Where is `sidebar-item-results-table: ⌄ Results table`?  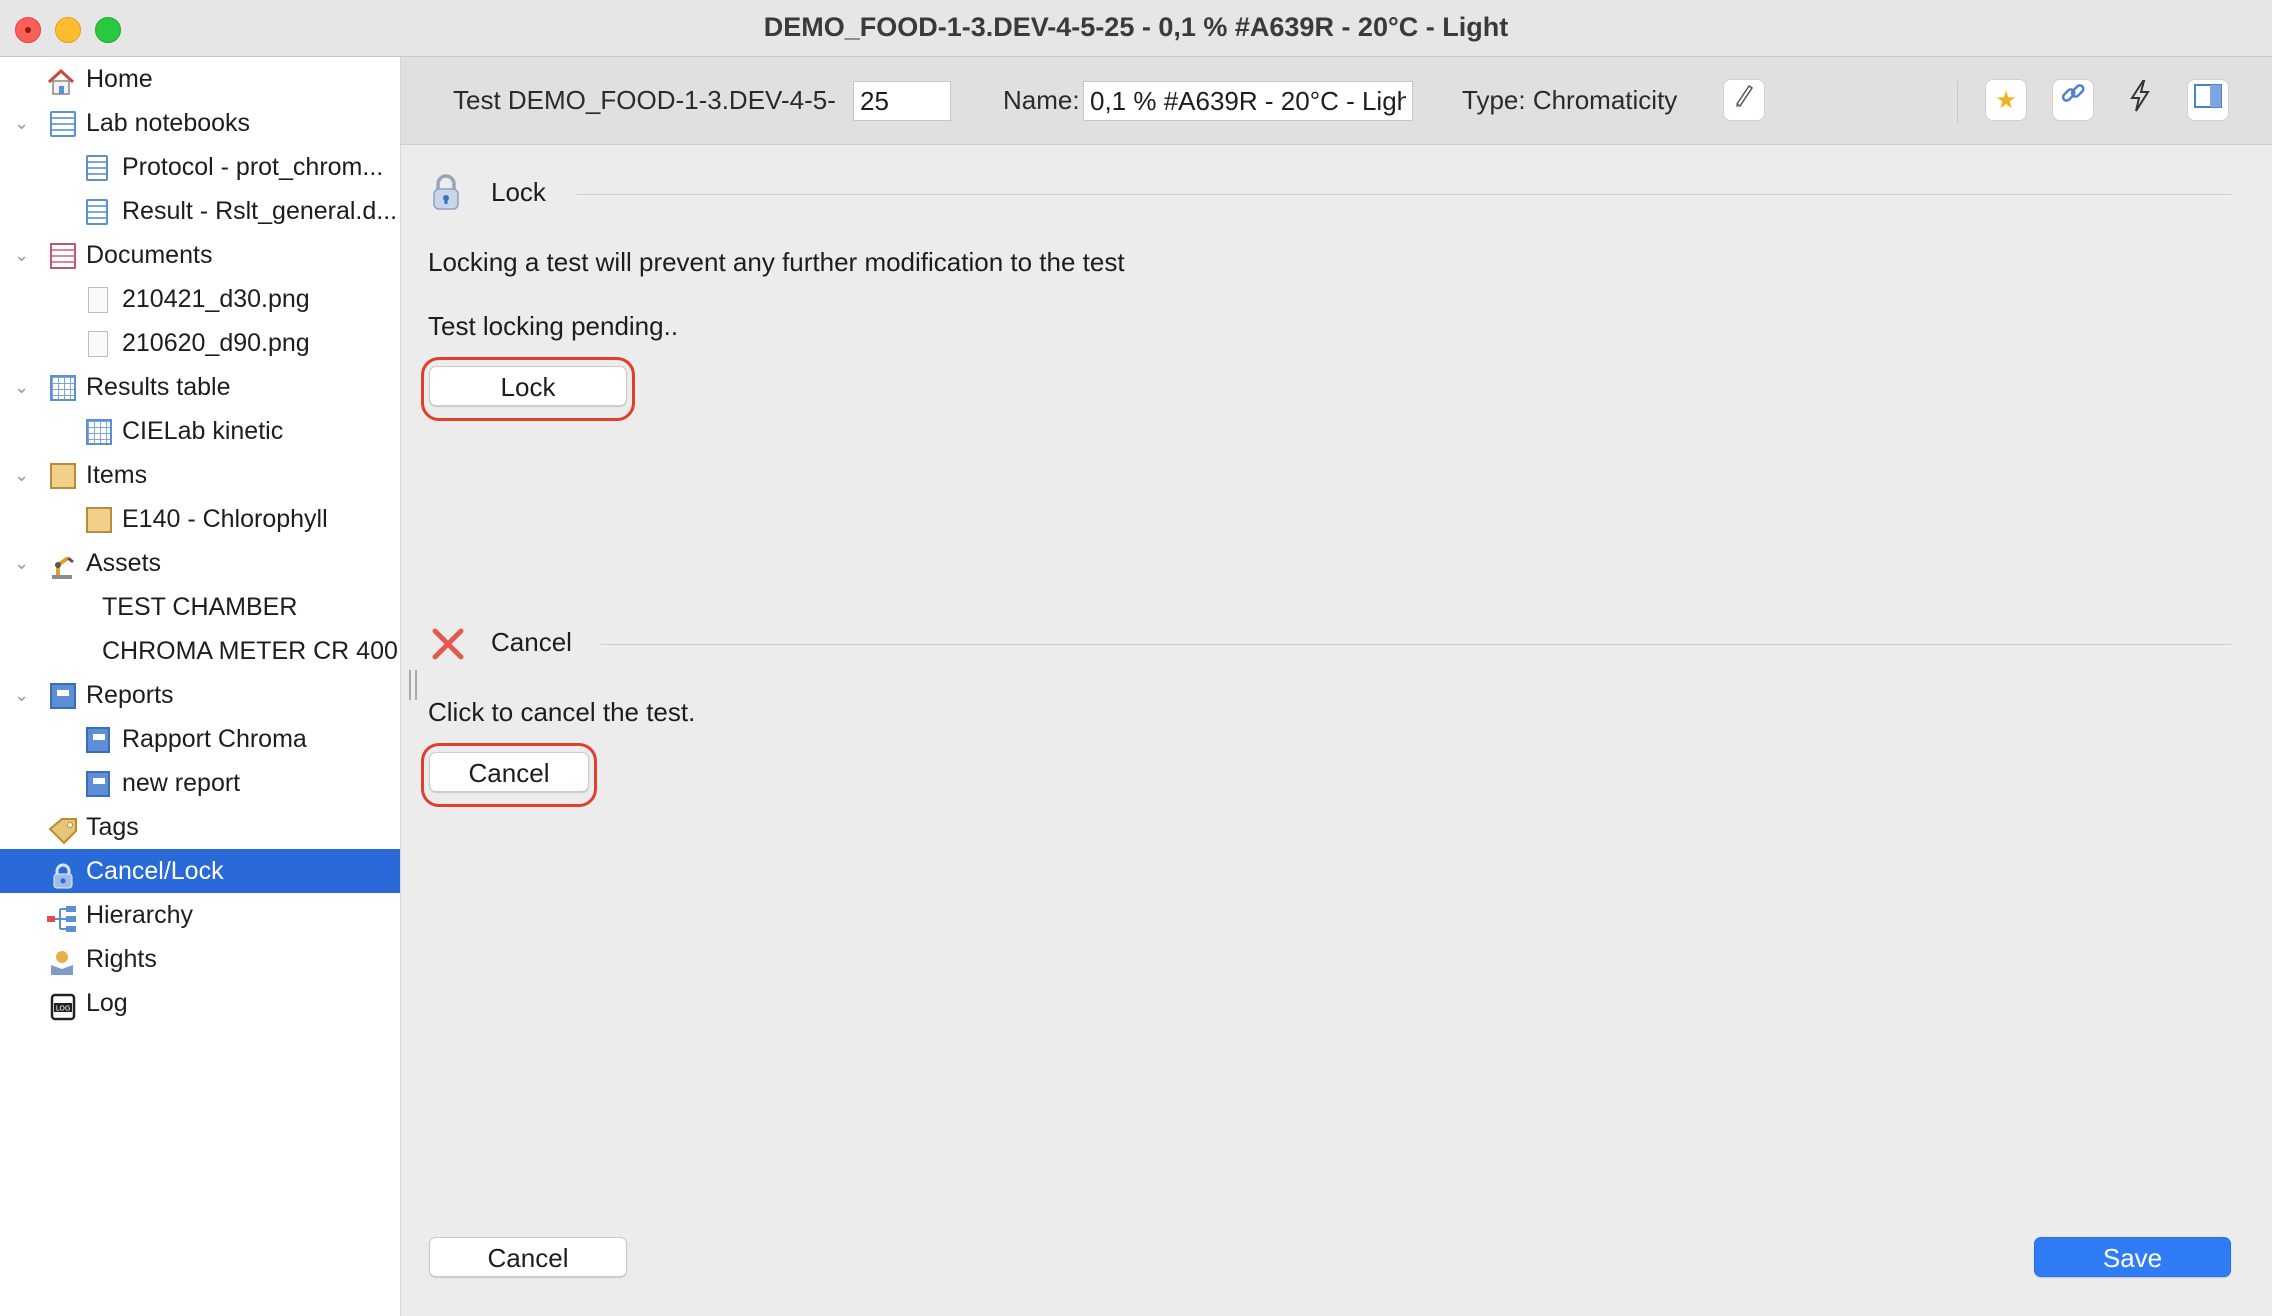 sidebar-item-results-table: ⌄ Results table is located at coordinates (200, 387).